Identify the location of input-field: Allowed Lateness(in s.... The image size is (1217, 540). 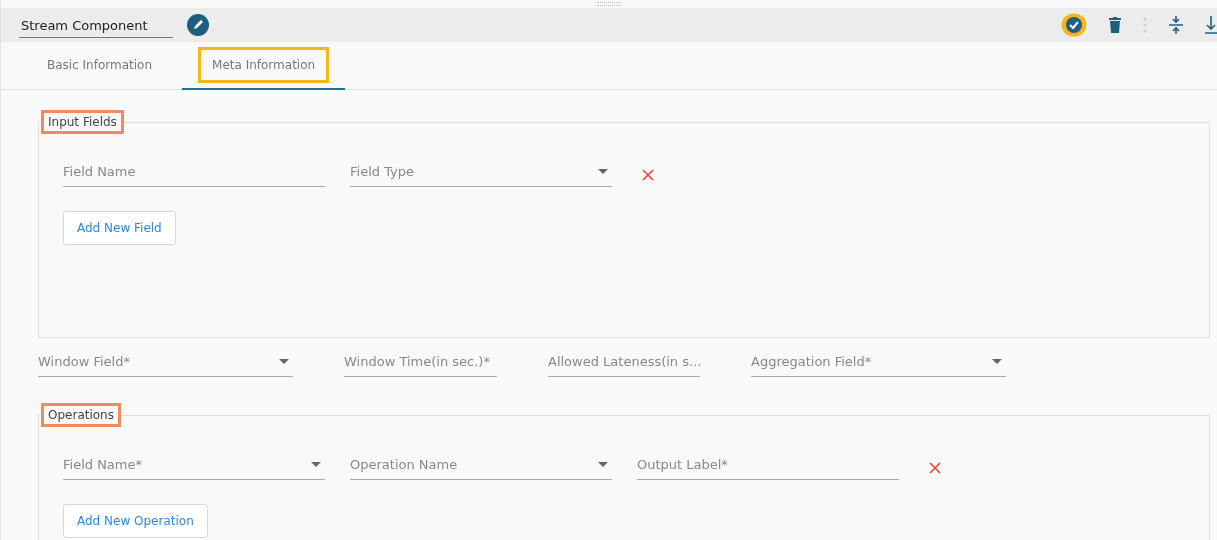
(624, 364).